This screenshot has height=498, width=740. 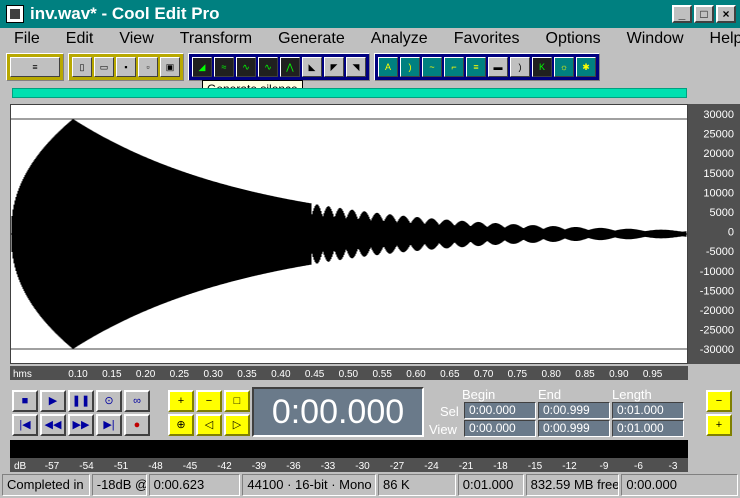 I want to click on save-icon: ▪, so click(x=126, y=67).